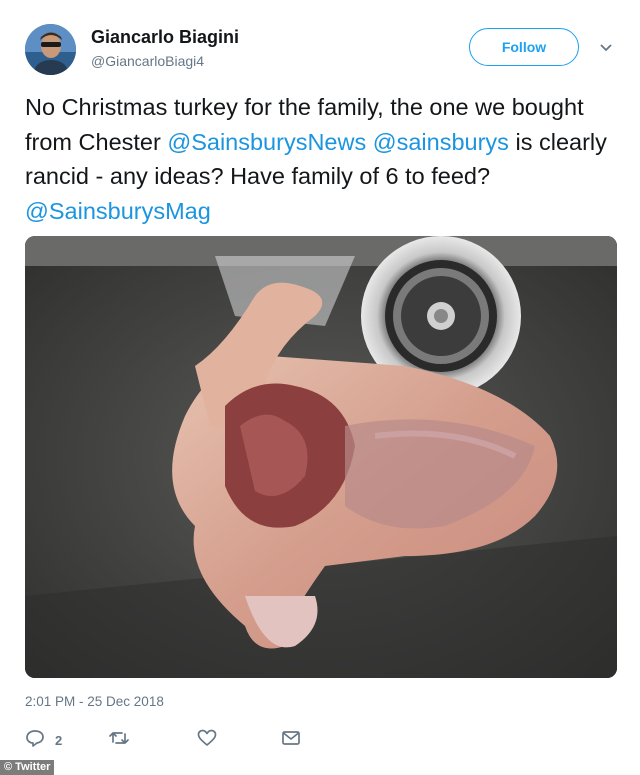 The image size is (640, 775). I want to click on message-icon, so click(291, 740).